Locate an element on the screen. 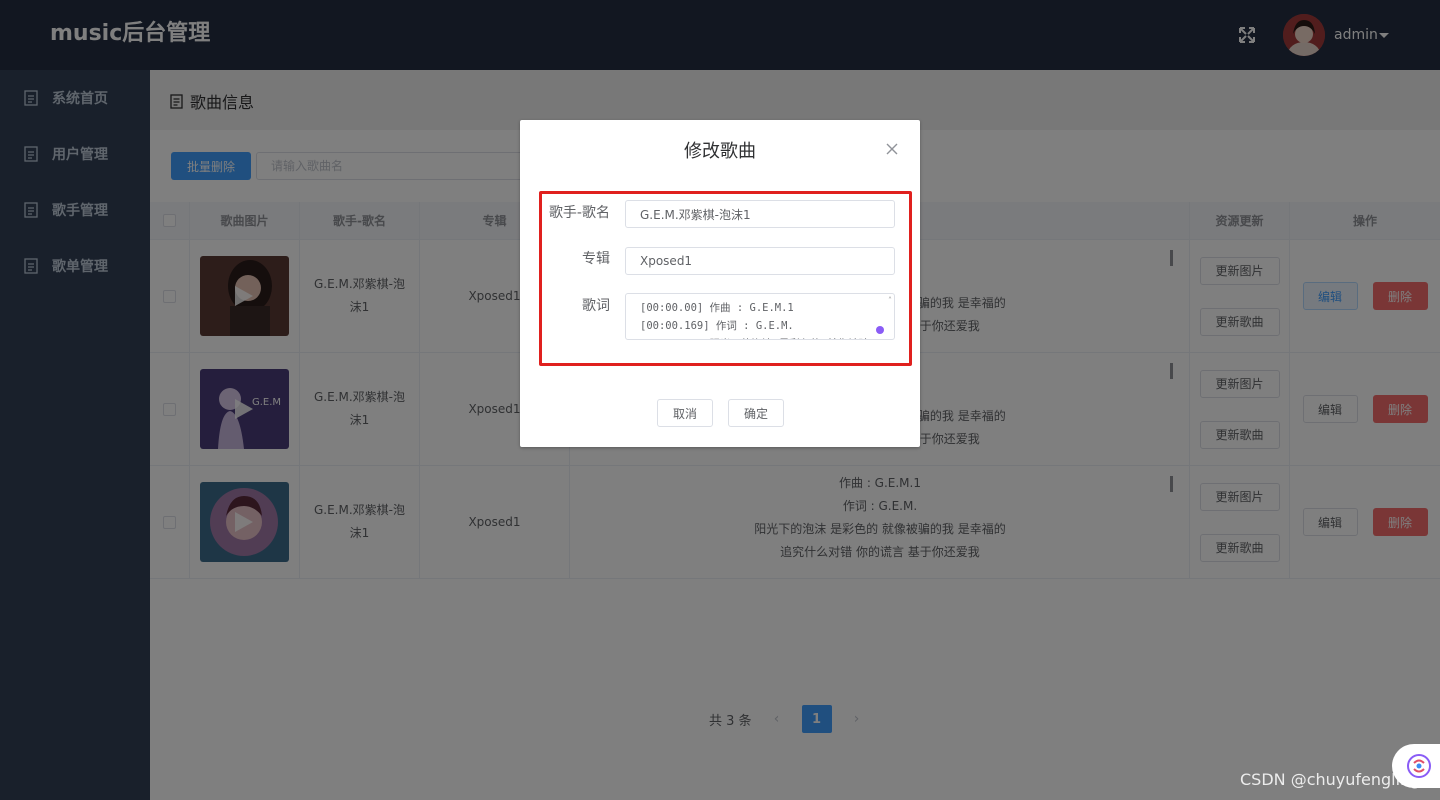  assistant-floating-icon is located at coordinates (1416, 766).